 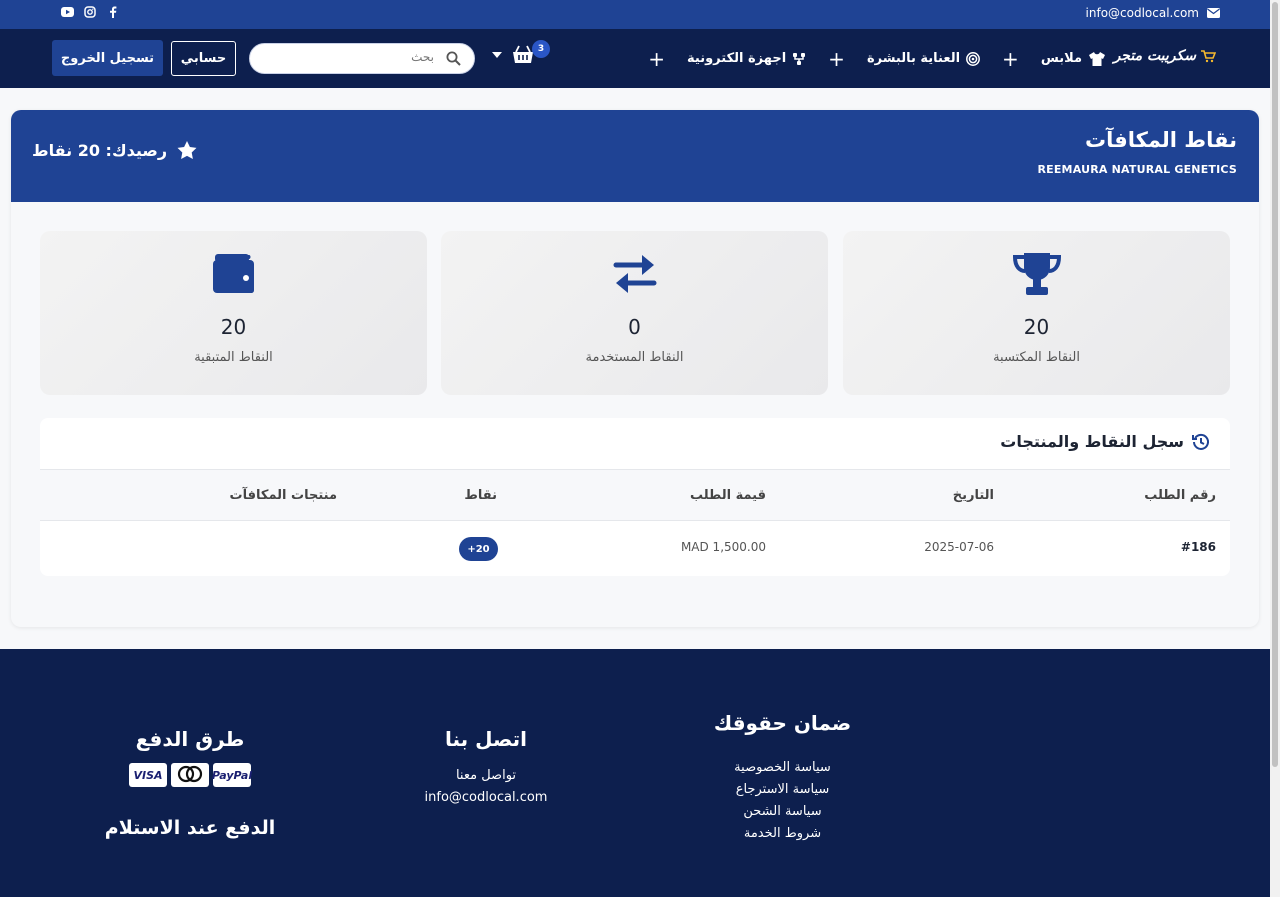 What do you see at coordinates (478, 549) in the screenshot?
I see `points-badge: +20` at bounding box center [478, 549].